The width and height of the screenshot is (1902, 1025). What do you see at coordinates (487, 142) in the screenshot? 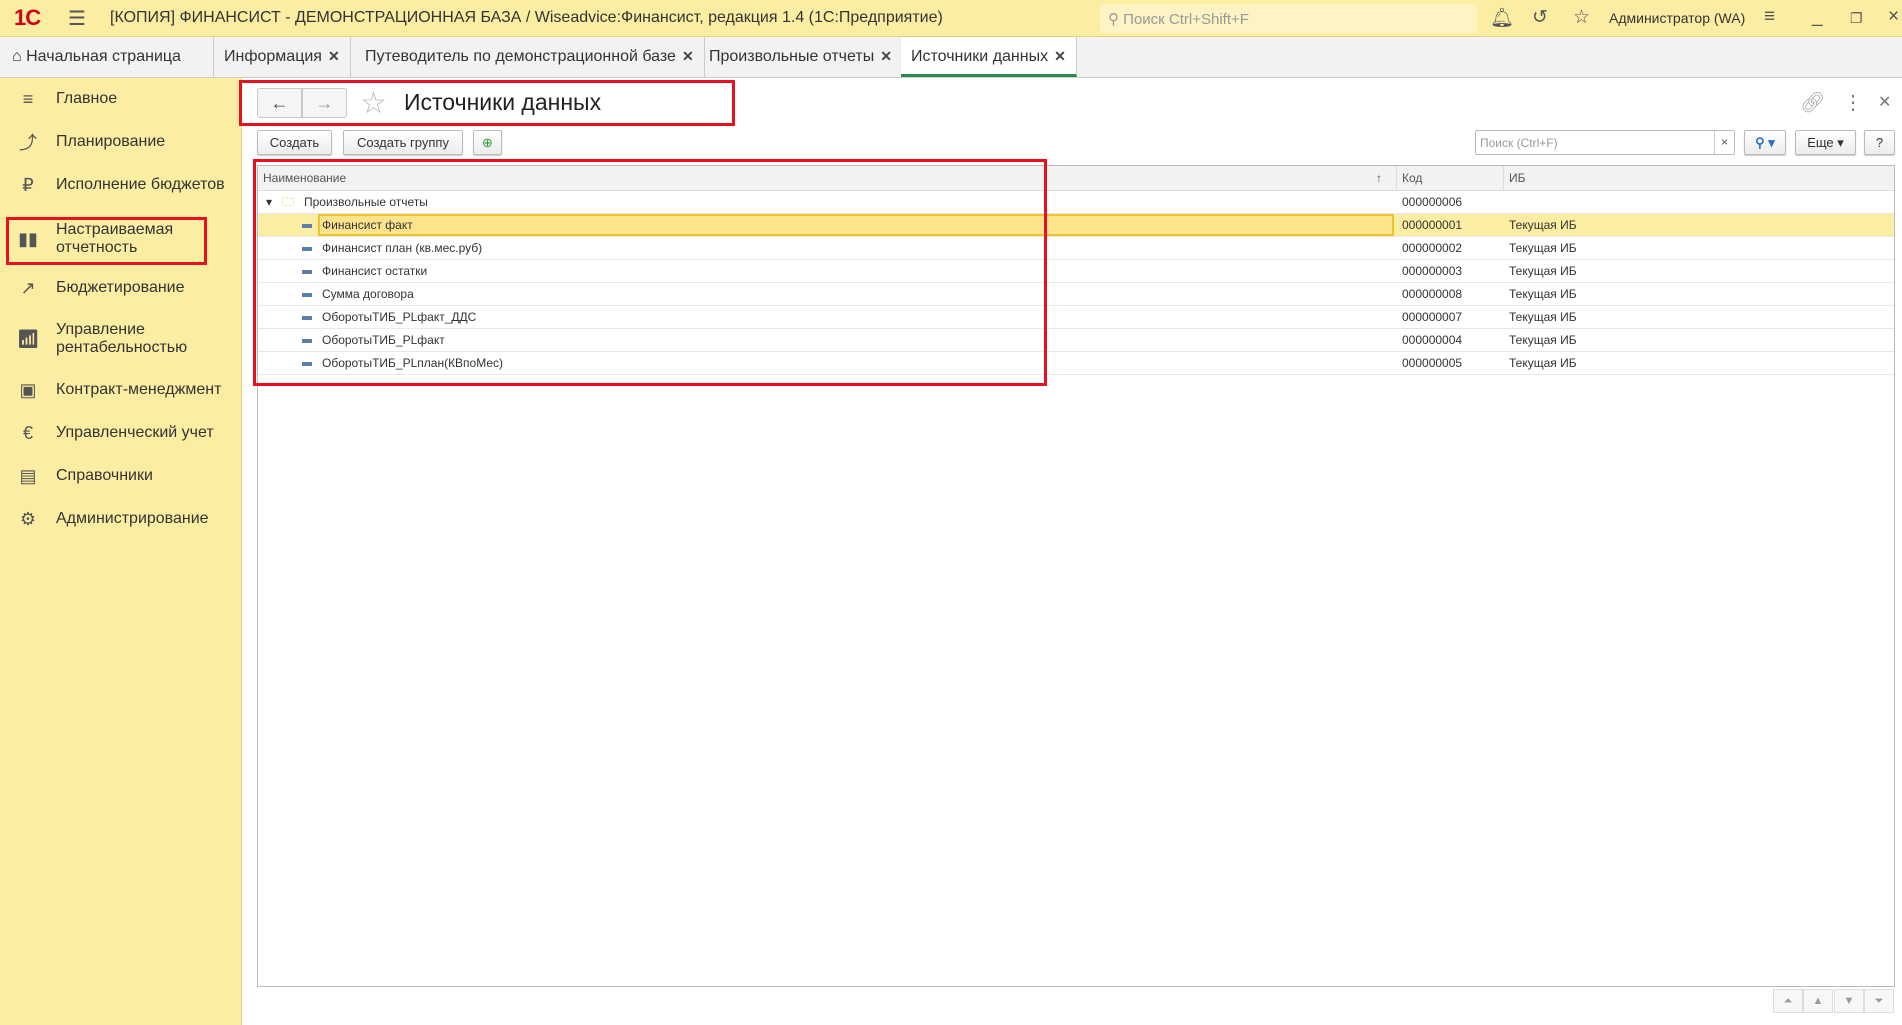
I see `add-document-icon: ⊕` at bounding box center [487, 142].